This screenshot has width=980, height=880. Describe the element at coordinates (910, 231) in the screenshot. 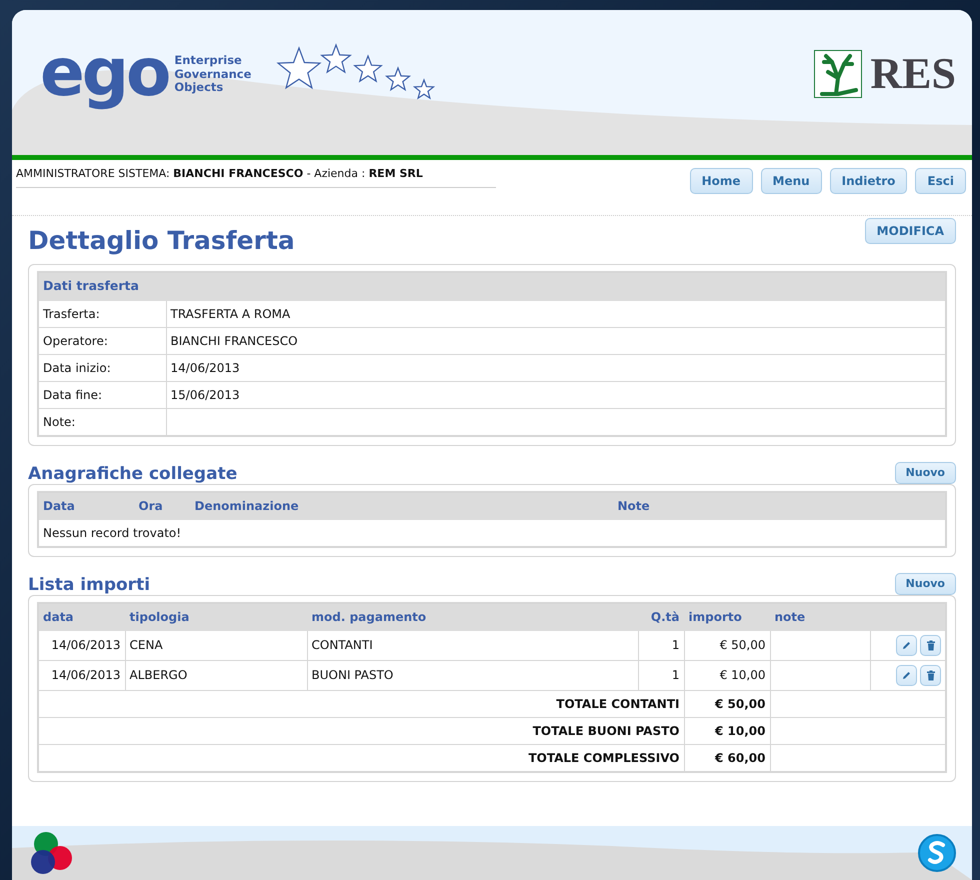

I see `modifica-button: MODIFICA` at that location.